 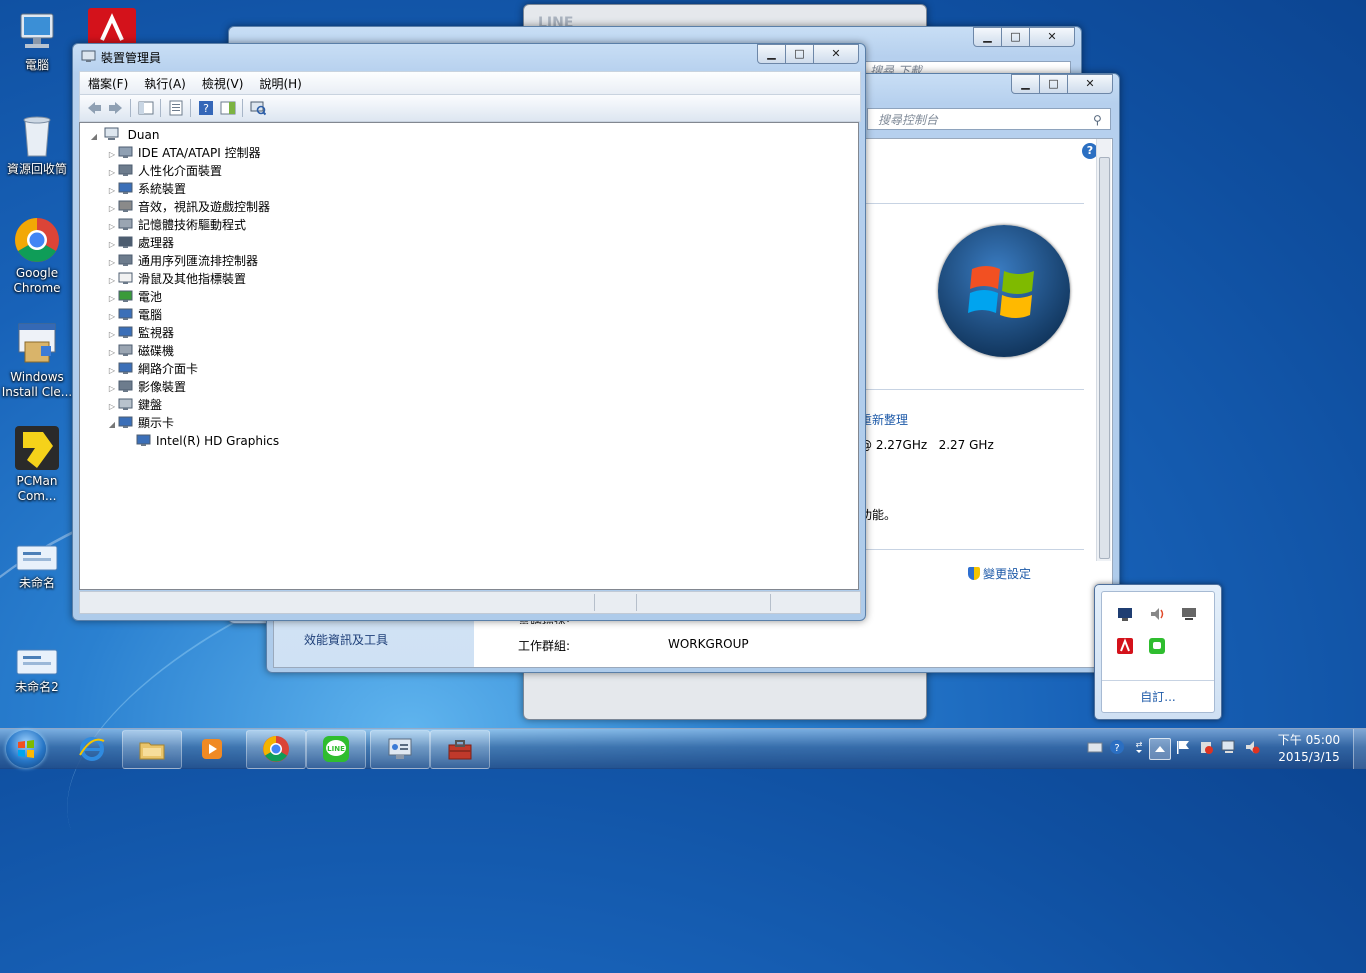 I want to click on tree-node-batteries: ▷ 電池, so click(x=134, y=297).